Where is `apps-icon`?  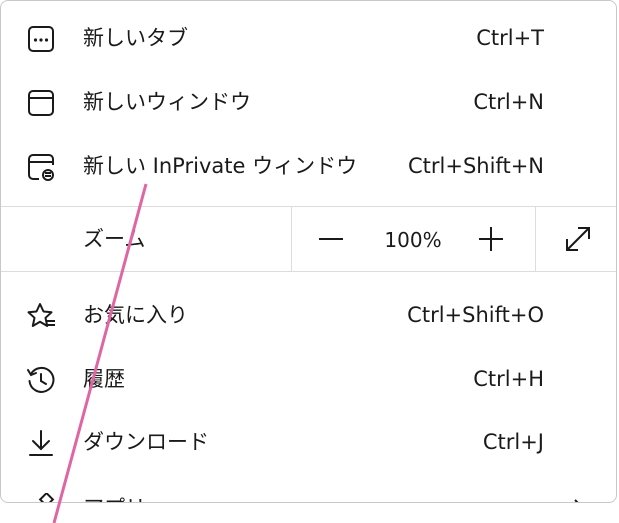
apps-icon is located at coordinates (41, 497).